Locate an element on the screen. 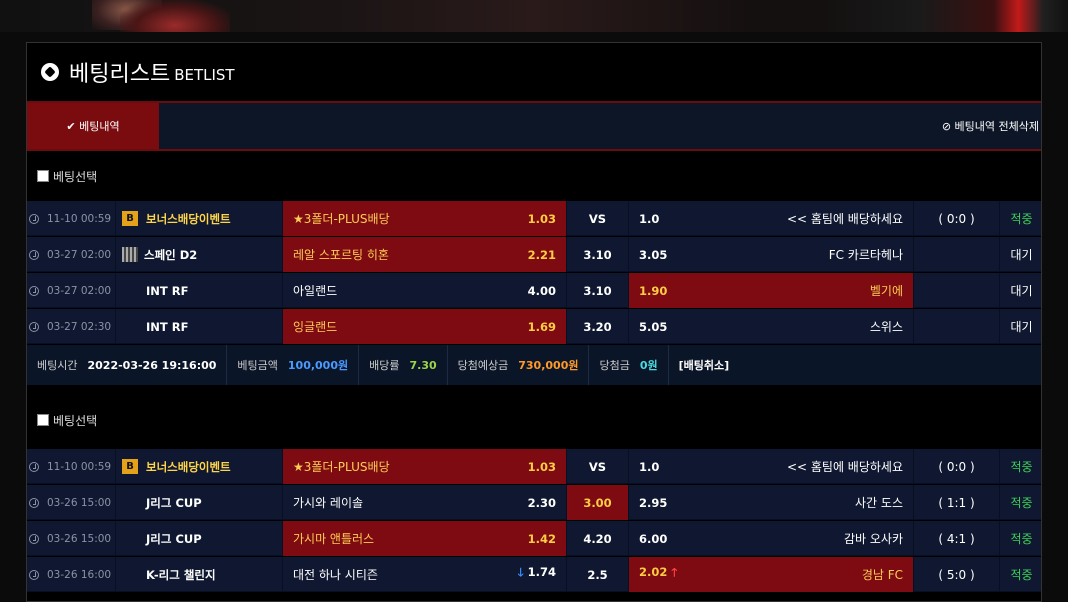 The height and width of the screenshot is (602, 1068). draw-odds: 3.00 is located at coordinates (597, 502).